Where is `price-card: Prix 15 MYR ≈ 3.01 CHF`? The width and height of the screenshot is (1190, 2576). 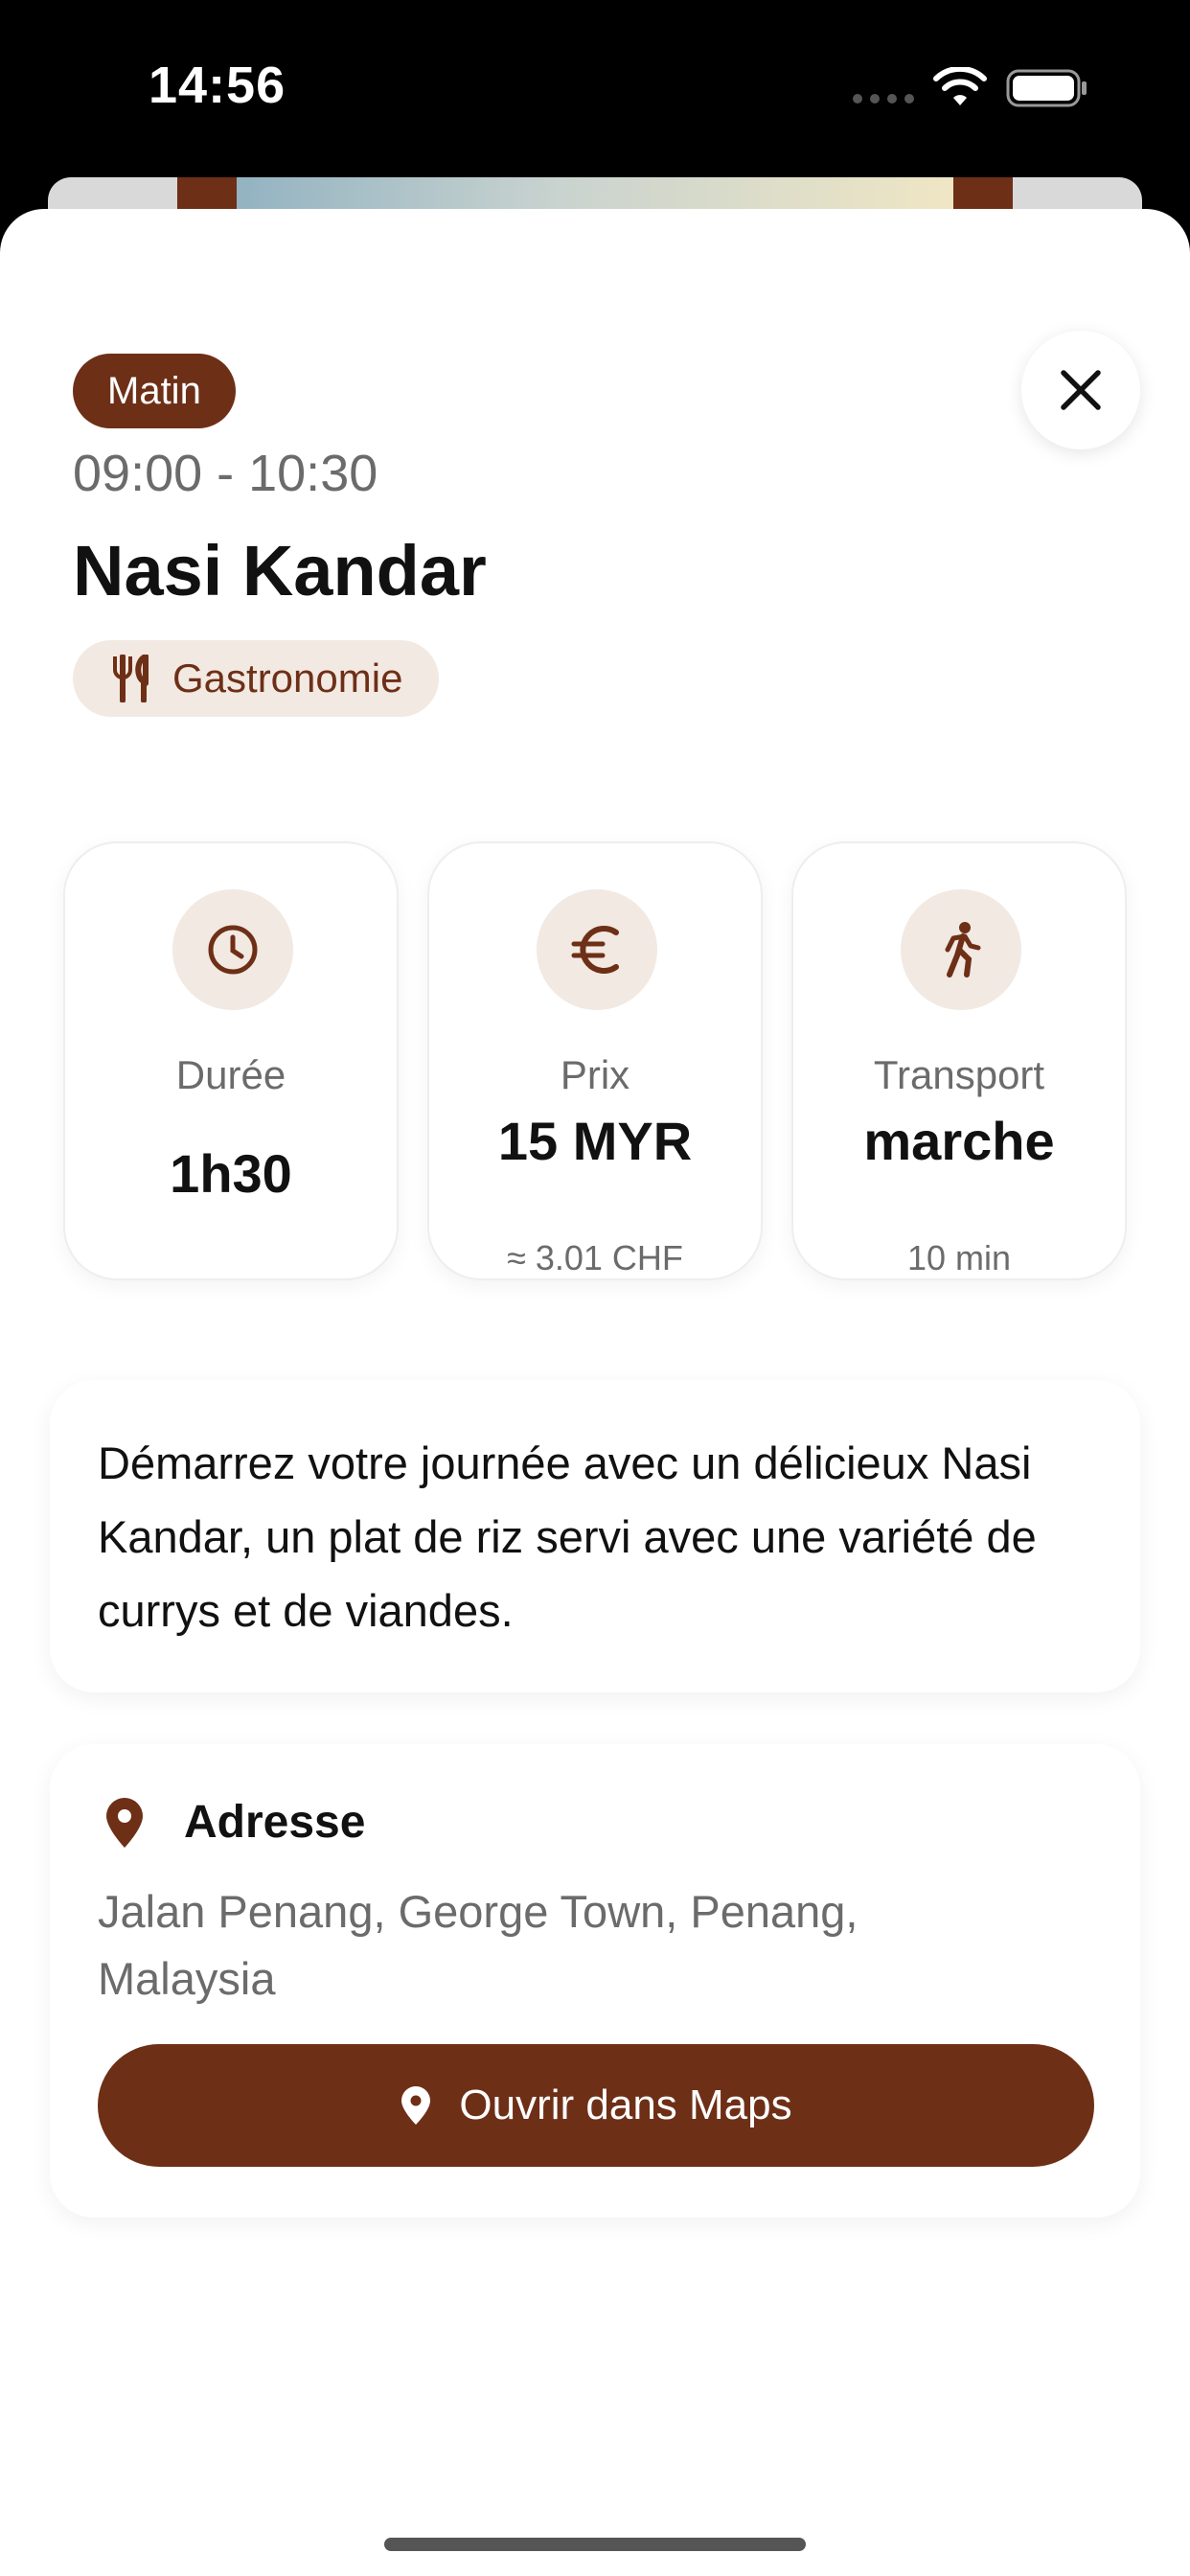
price-card: Prix 15 MYR ≈ 3.01 CHF is located at coordinates (595, 1061).